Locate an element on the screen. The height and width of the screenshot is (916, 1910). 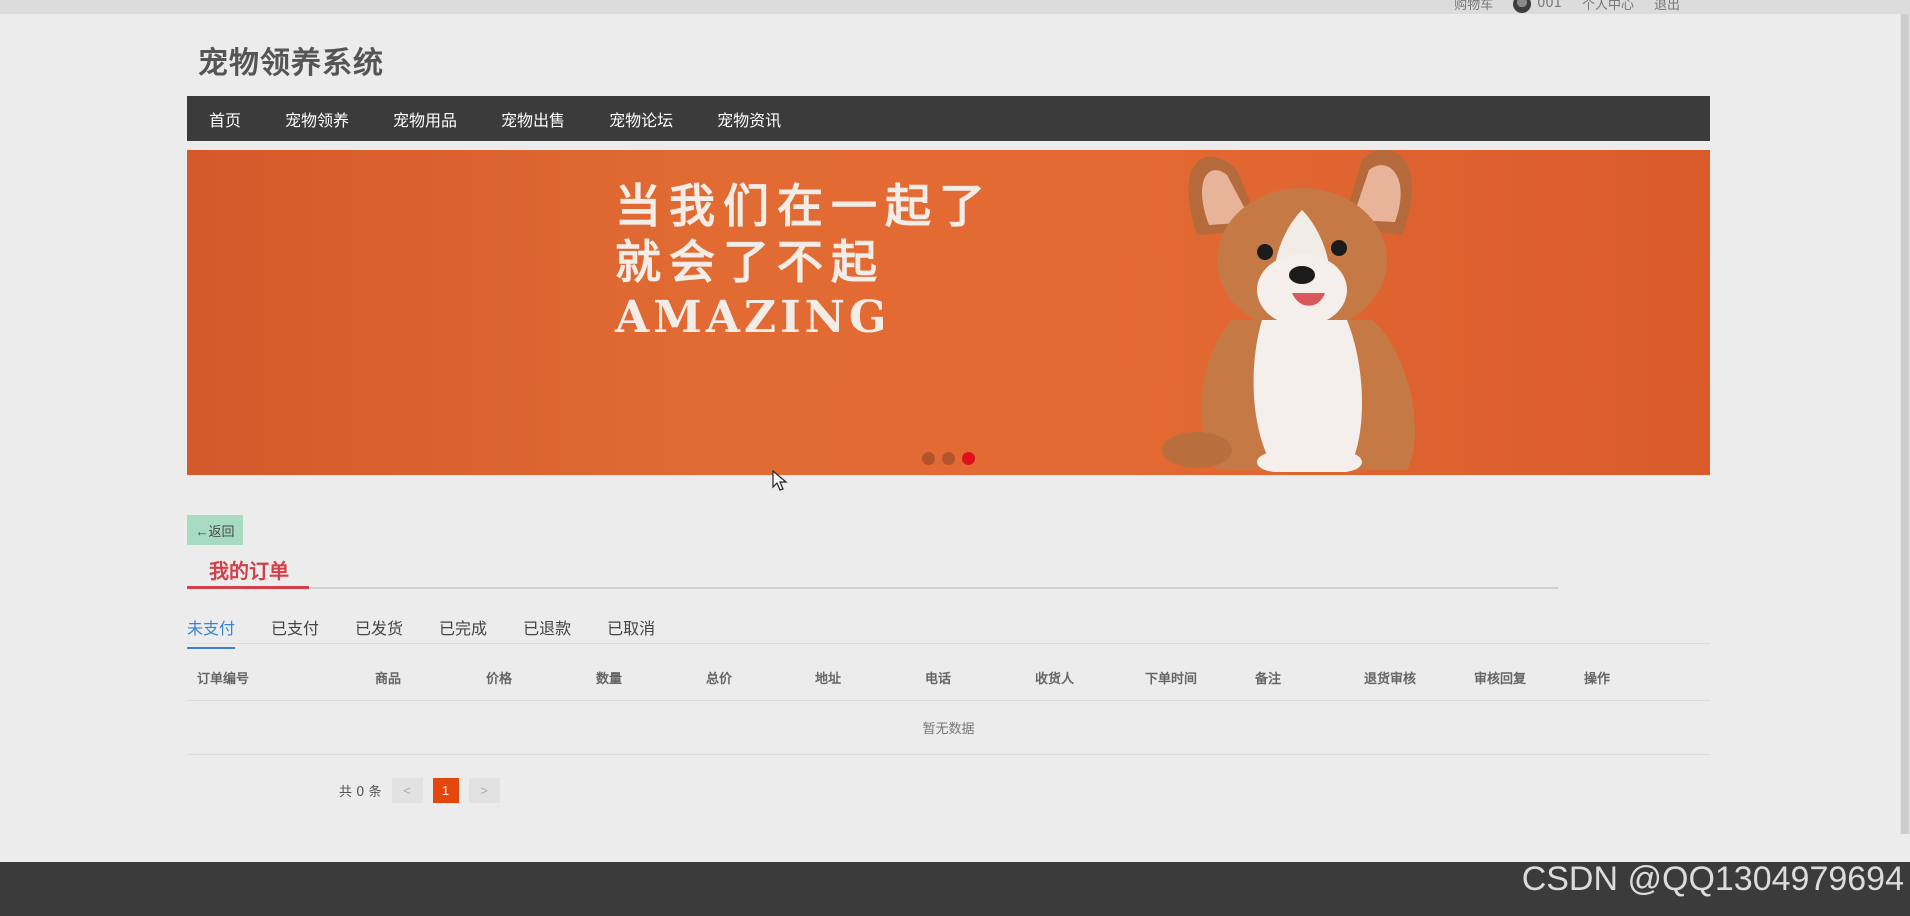
section-title-underline is located at coordinates (248, 587).